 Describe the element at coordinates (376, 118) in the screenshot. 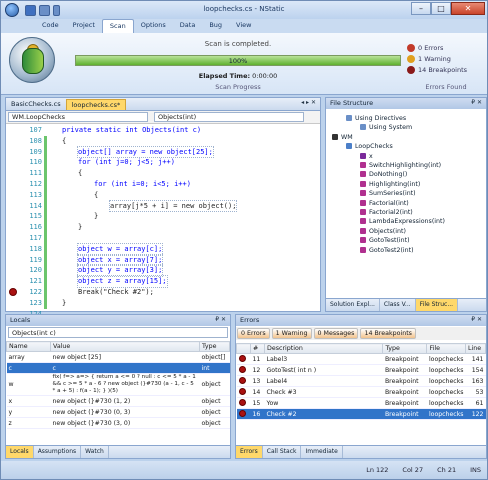

I see `tree-node: Using Directives` at that location.